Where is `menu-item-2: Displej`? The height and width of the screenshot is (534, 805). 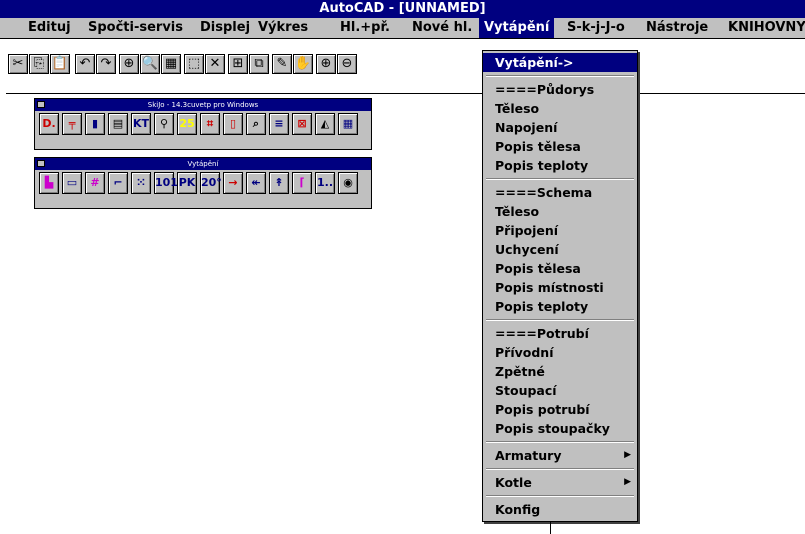 menu-item-2: Displej is located at coordinates (225, 28).